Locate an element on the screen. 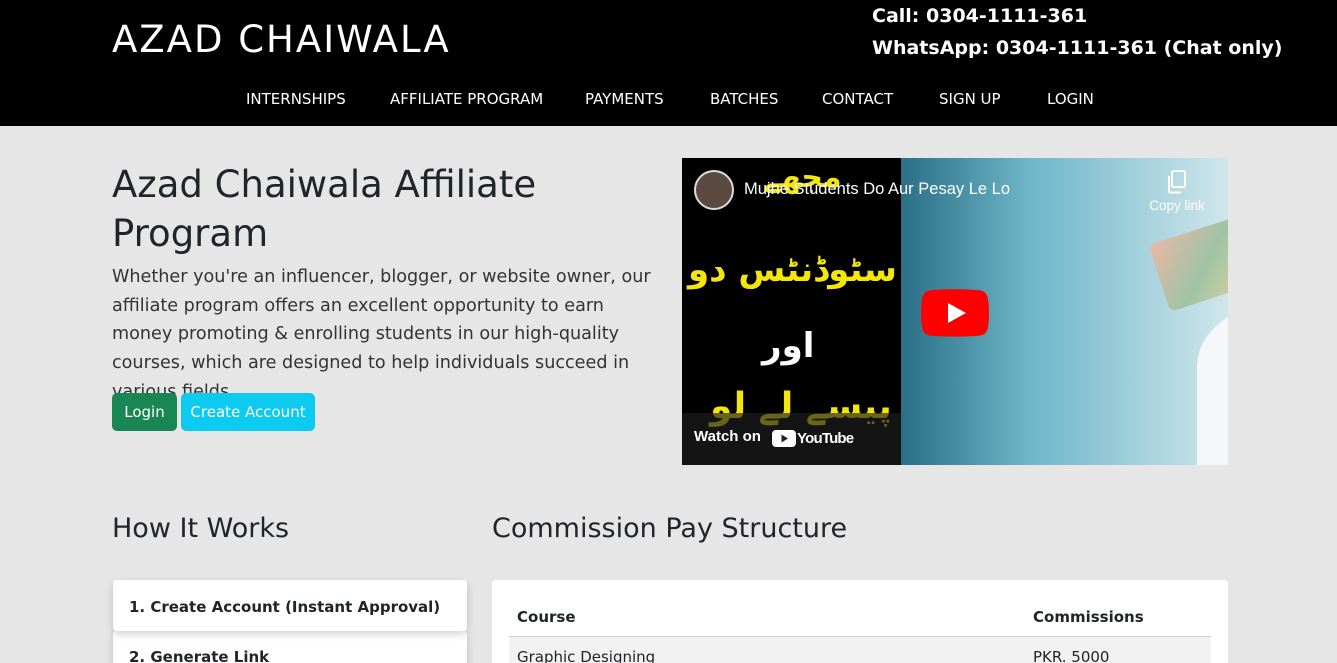  urdu-line-3: اور is located at coordinates (788, 346).